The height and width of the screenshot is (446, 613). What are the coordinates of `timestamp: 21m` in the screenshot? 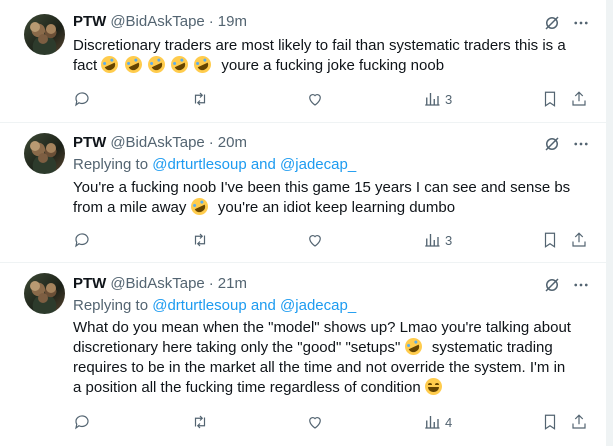 It's located at (232, 283).